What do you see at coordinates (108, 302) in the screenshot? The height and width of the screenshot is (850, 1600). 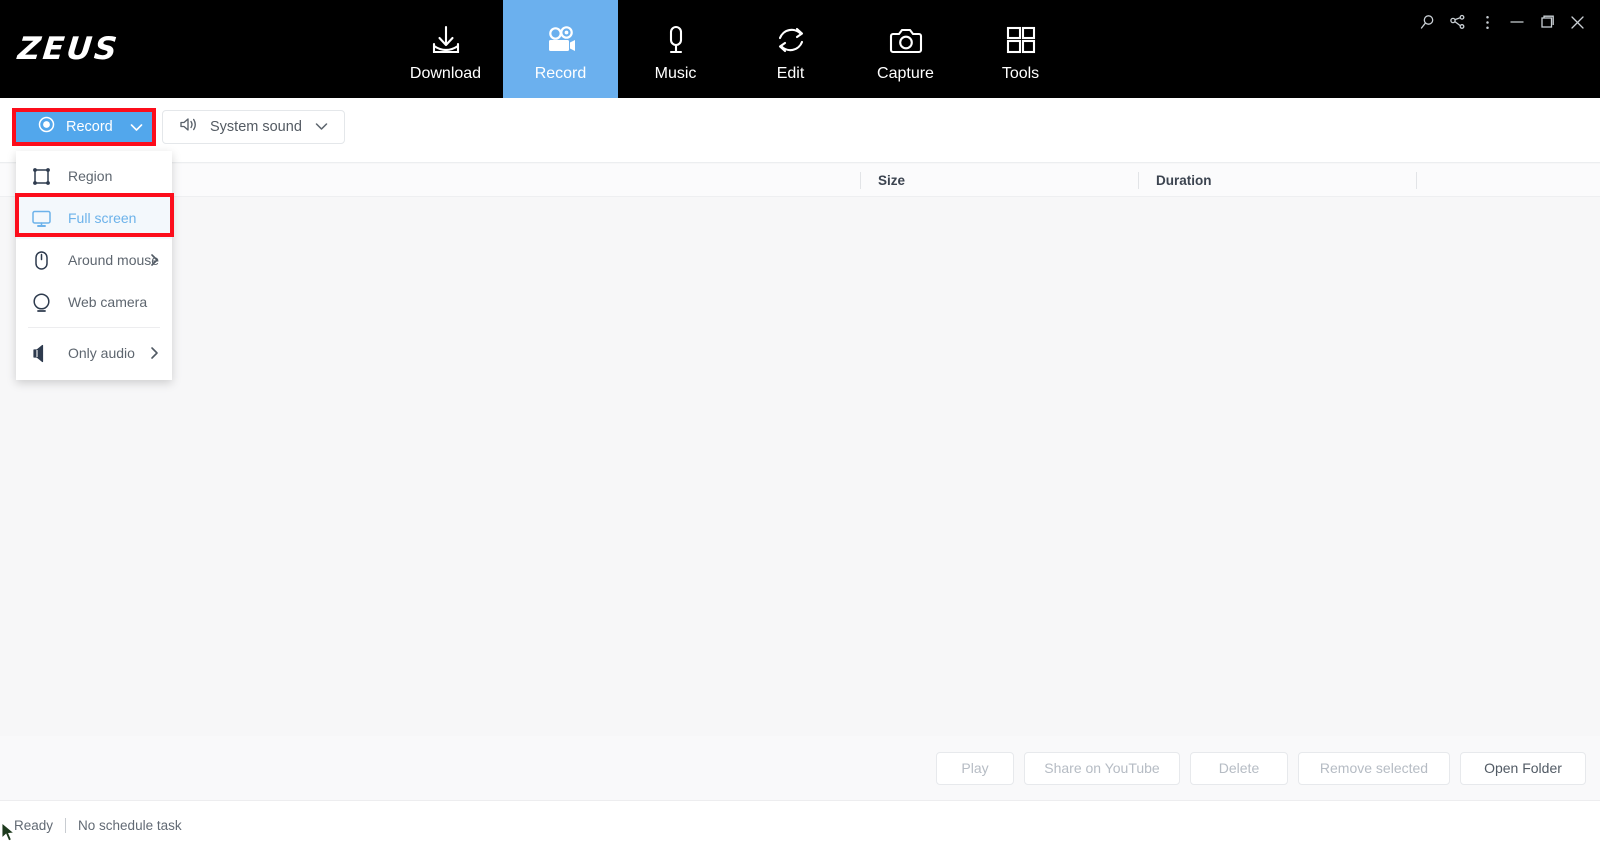 I see `dropdown-item-web-camera-label: Web camera` at bounding box center [108, 302].